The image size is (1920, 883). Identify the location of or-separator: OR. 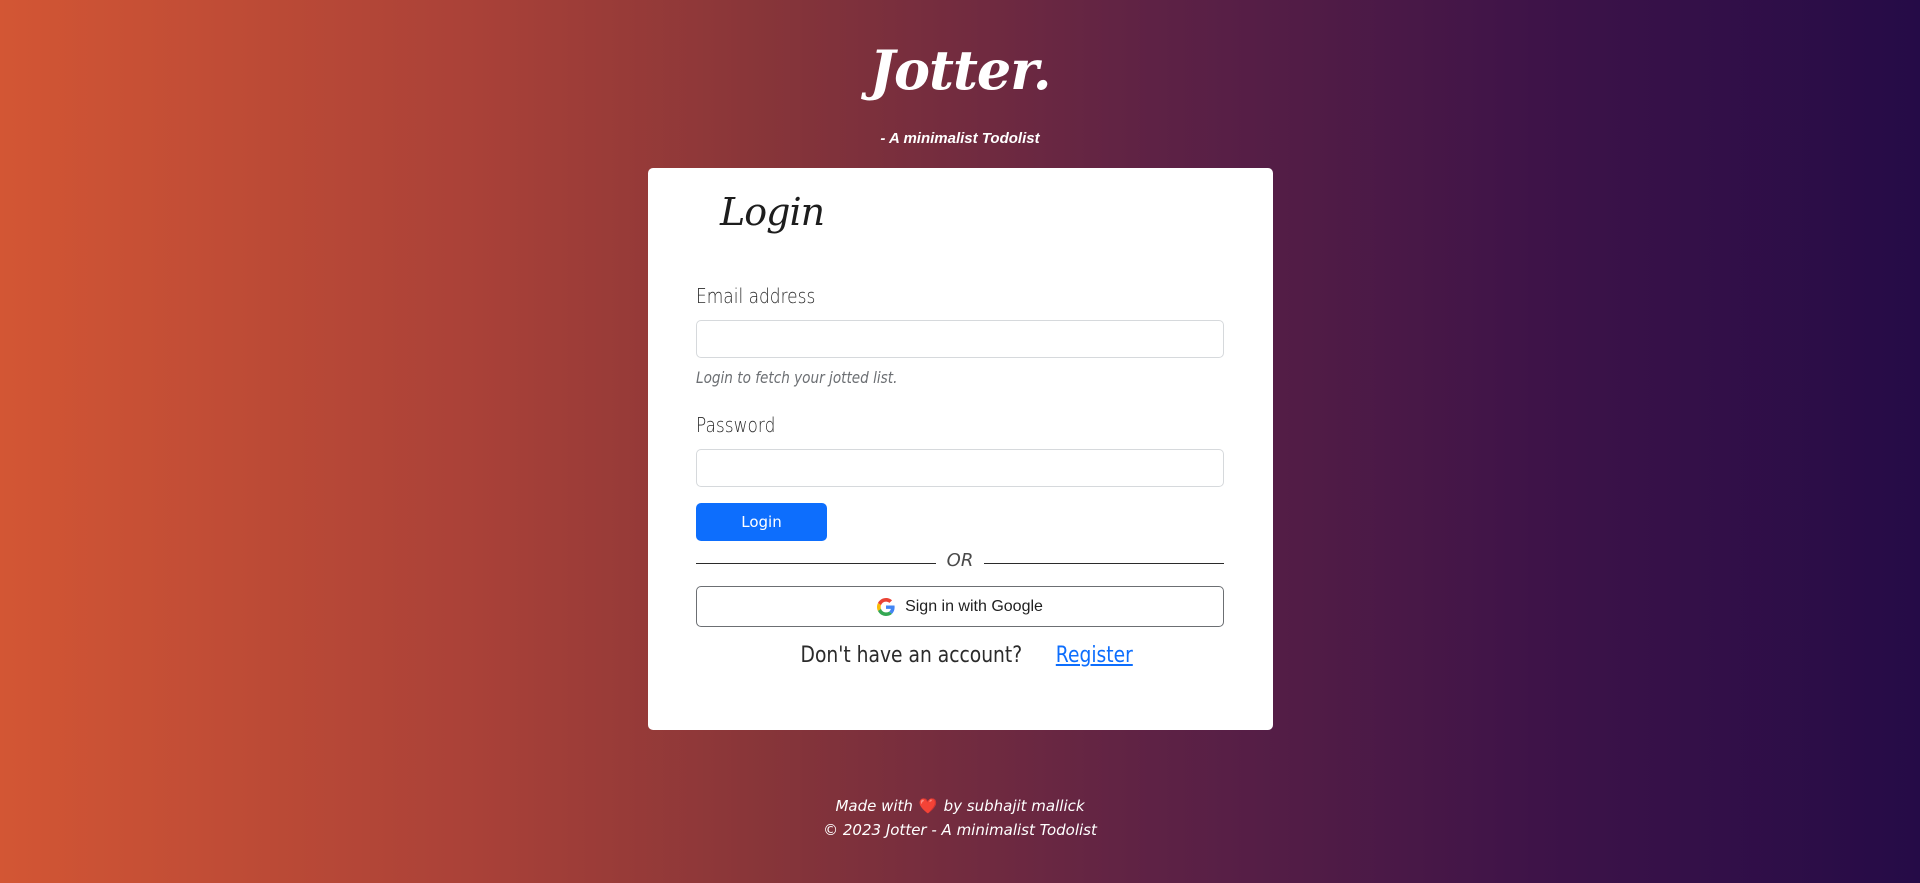
(960, 563).